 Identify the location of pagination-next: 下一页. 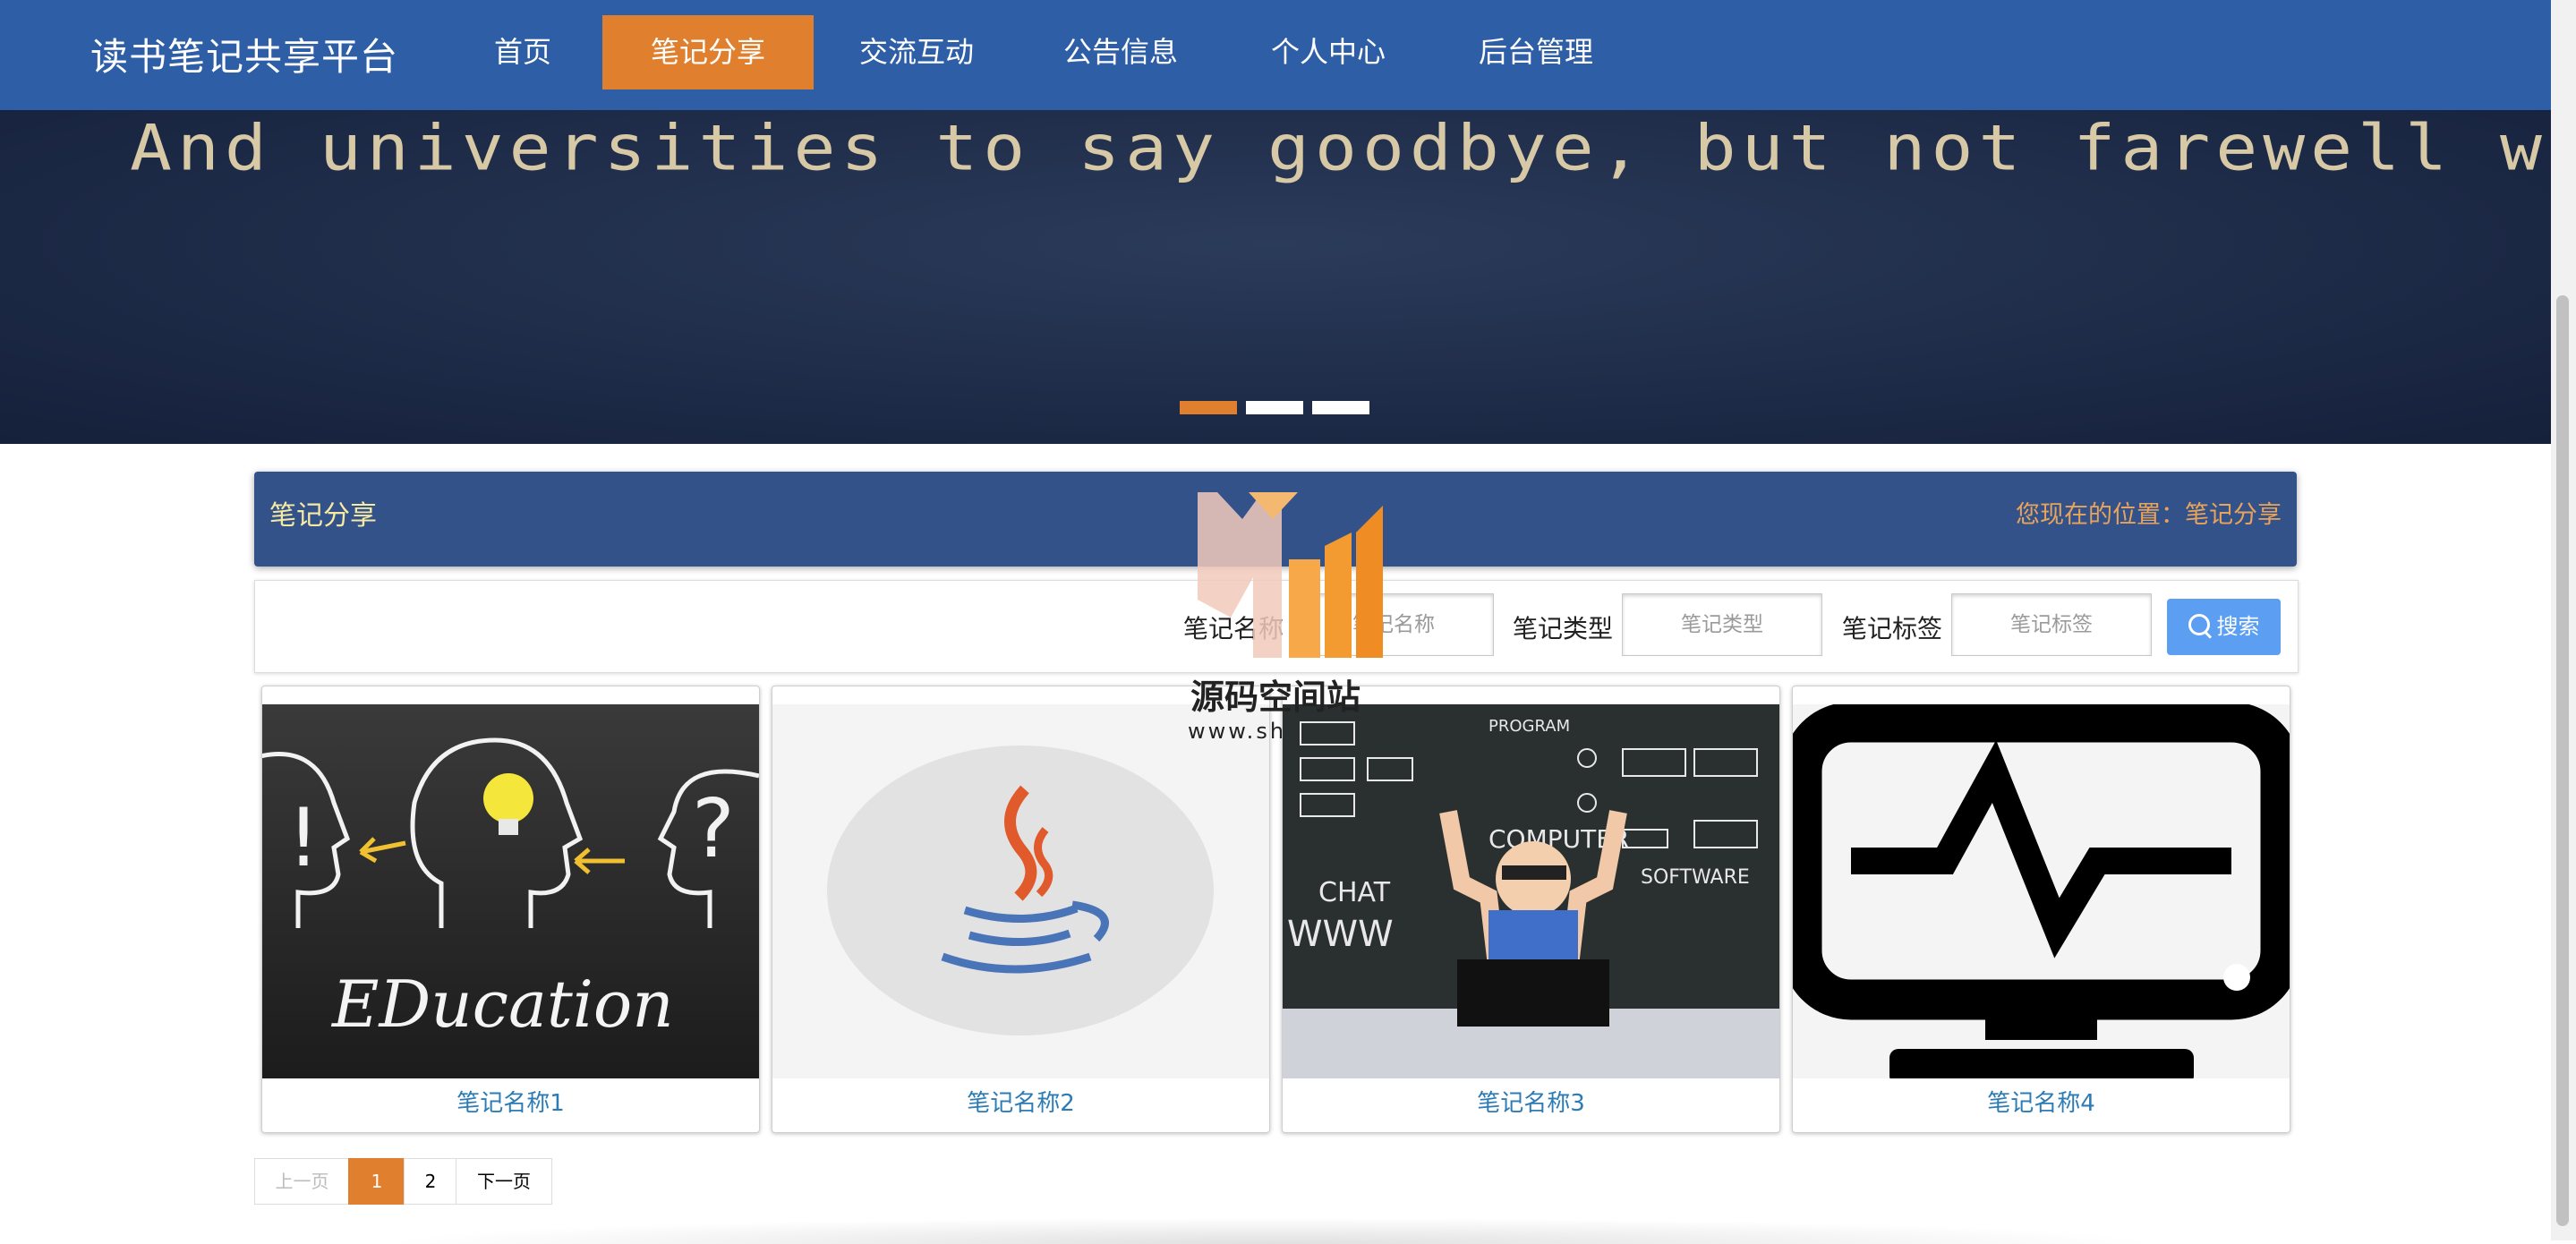
(504, 1181).